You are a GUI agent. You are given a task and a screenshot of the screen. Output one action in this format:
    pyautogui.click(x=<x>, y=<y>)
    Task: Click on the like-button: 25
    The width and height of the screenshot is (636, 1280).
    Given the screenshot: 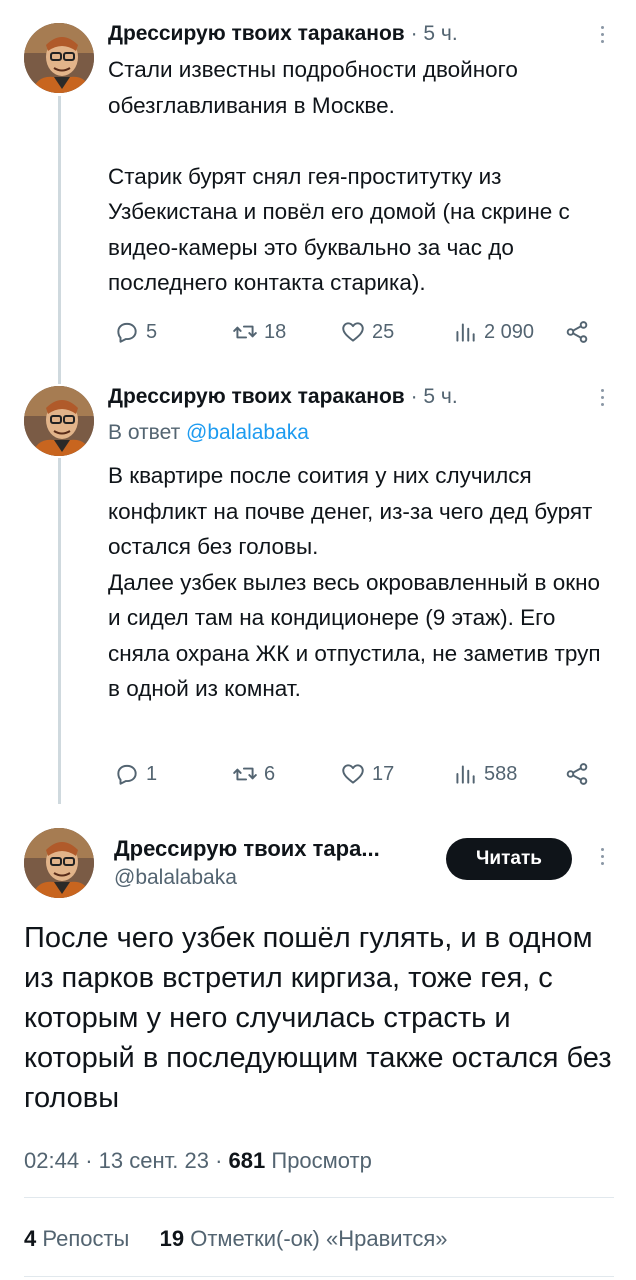 What is the action you would take?
    pyautogui.click(x=367, y=332)
    